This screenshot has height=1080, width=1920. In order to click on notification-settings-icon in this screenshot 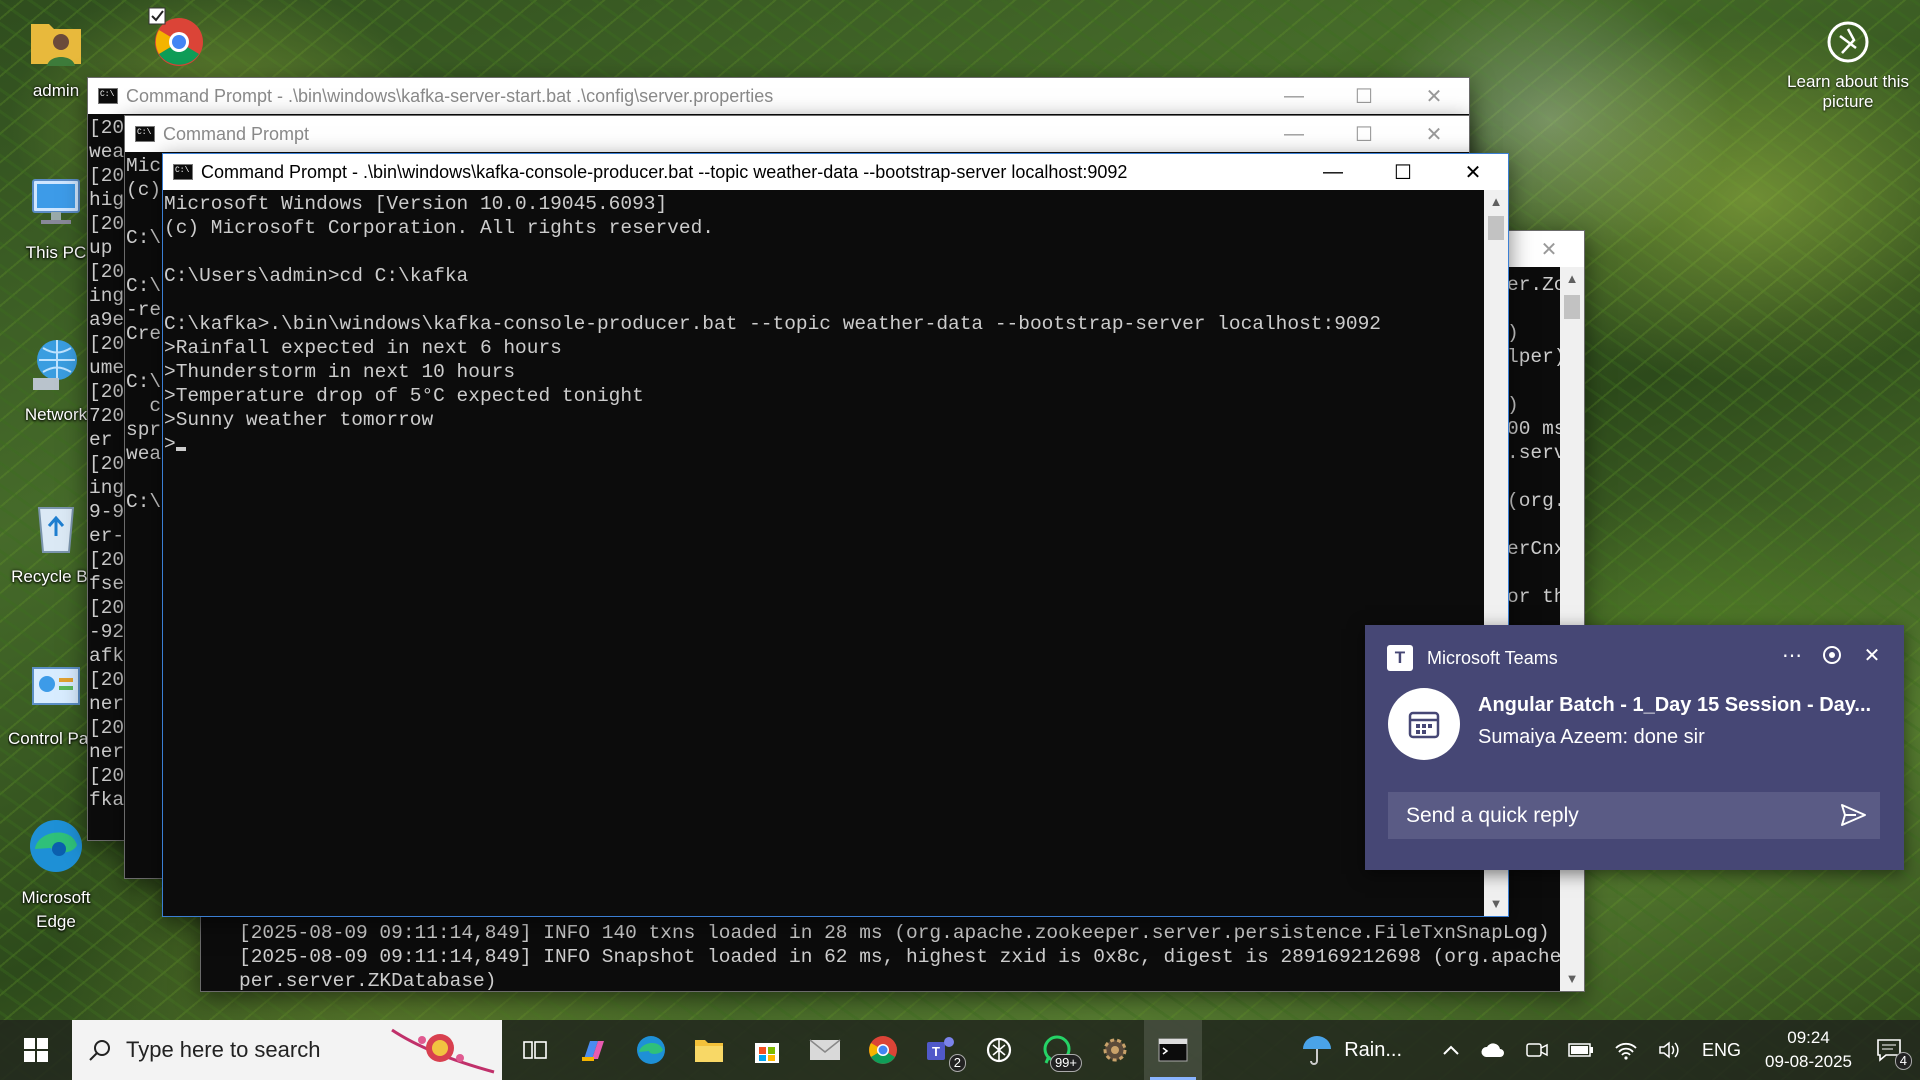, I will do `click(1832, 655)`.